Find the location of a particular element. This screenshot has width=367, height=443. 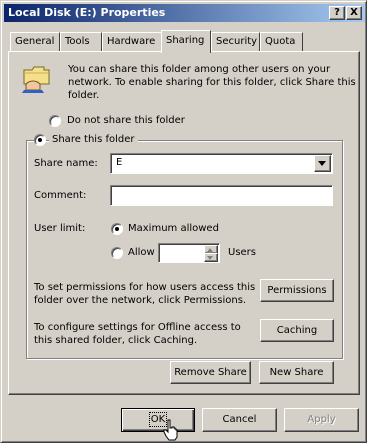

remove-share-button: Remove Share is located at coordinates (210, 372).